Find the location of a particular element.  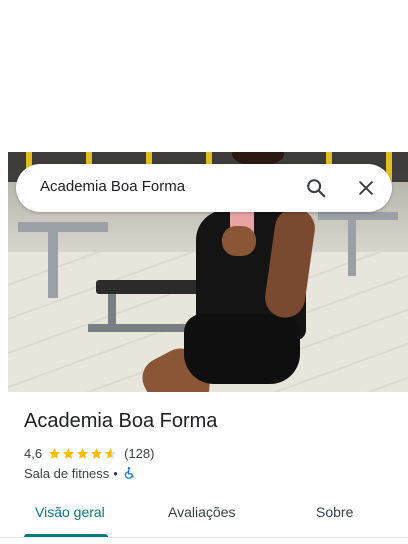

place-title: Academia Boa Forma is located at coordinates (121, 421).